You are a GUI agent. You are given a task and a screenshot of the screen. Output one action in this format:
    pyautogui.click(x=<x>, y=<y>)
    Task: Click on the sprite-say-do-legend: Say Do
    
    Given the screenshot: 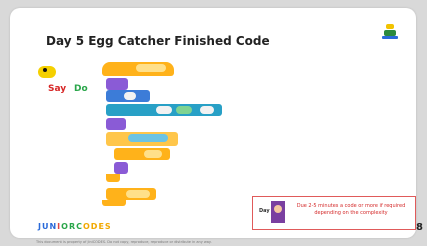 What is the action you would take?
    pyautogui.click(x=73, y=83)
    